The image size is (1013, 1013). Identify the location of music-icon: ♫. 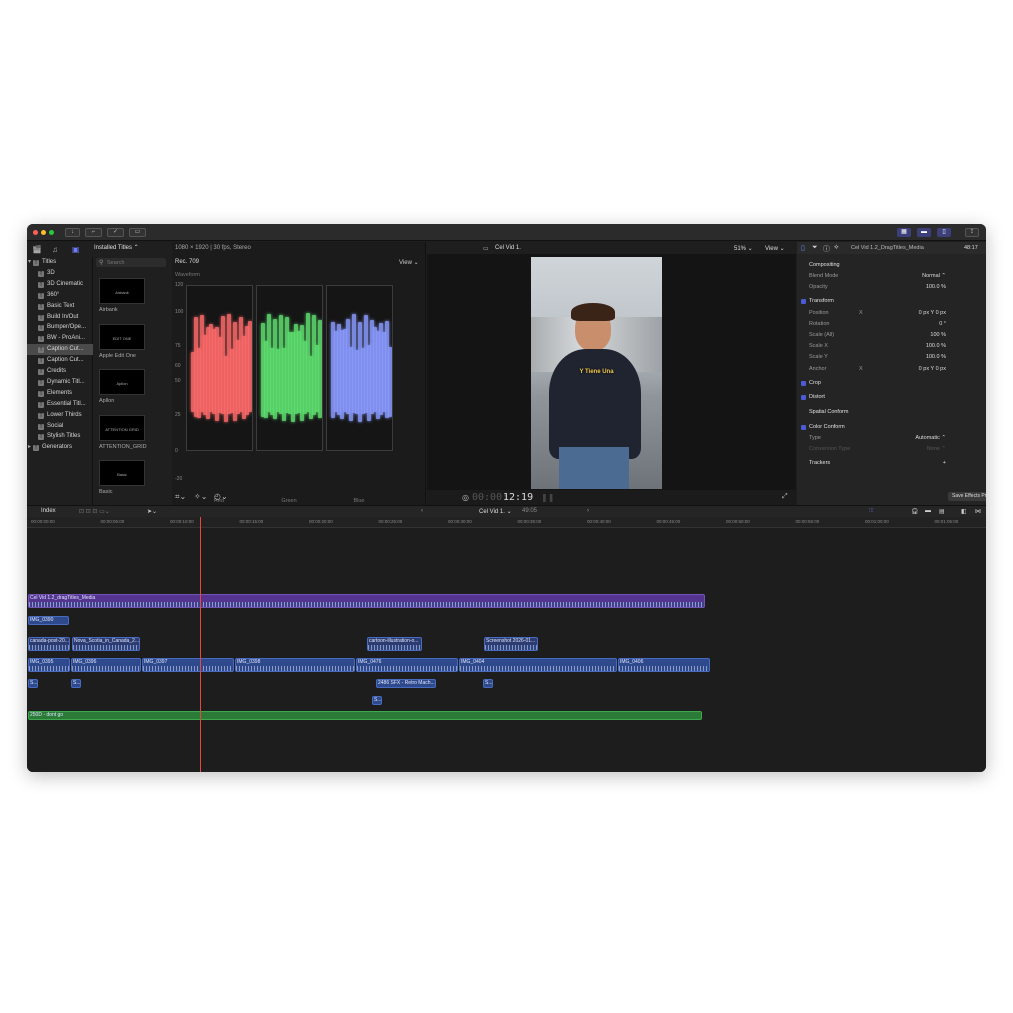
(55, 249).